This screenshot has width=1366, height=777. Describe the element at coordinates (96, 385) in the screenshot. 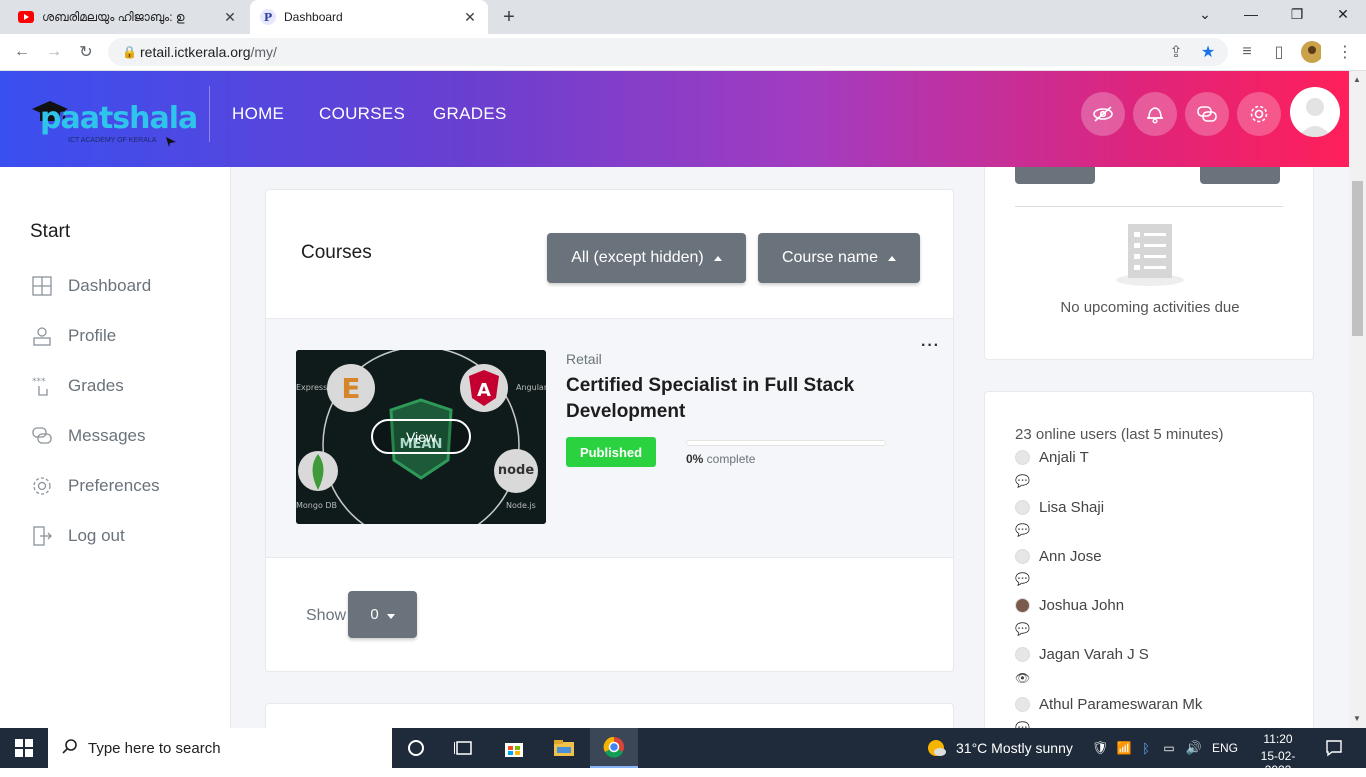

I see `drawer-item-label: Grades` at that location.